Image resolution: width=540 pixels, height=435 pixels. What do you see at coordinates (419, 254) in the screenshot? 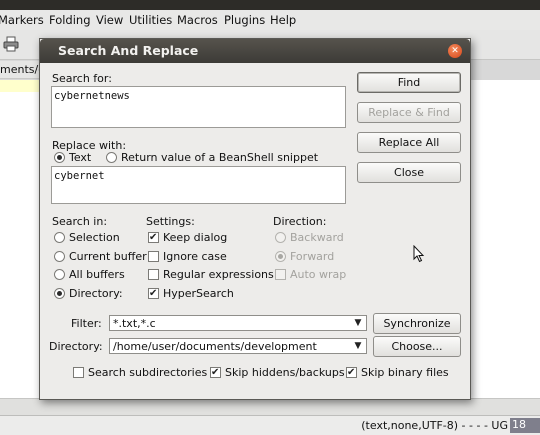
I see `mouse-cursor-icon` at bounding box center [419, 254].